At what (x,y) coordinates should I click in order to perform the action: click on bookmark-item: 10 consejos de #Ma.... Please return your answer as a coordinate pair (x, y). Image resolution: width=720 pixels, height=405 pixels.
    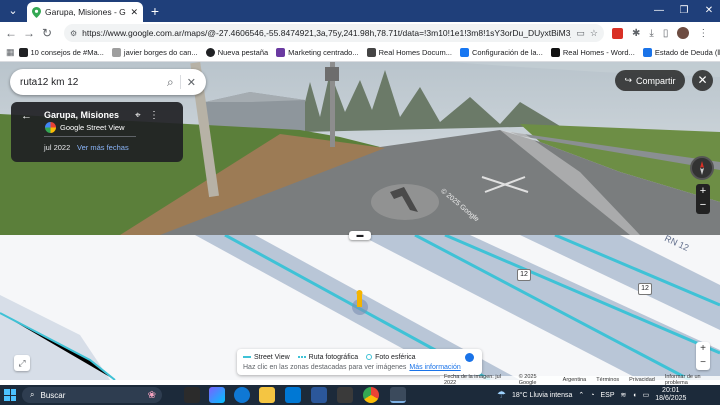
    Looking at the image, I should click on (61, 53).